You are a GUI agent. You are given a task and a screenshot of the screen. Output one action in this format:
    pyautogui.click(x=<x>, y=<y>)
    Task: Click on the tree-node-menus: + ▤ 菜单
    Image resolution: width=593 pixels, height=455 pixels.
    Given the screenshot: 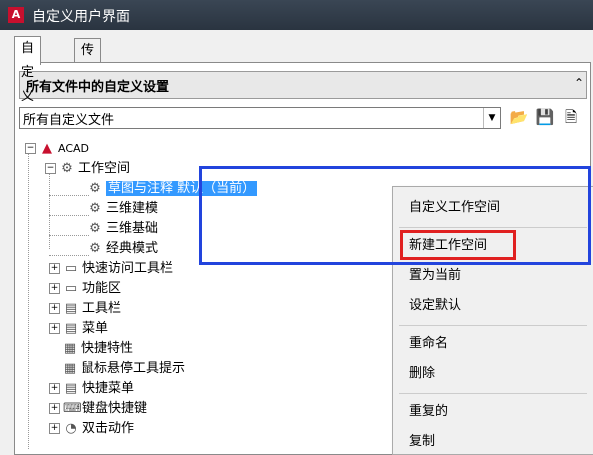 What is the action you would take?
    pyautogui.click(x=78, y=329)
    